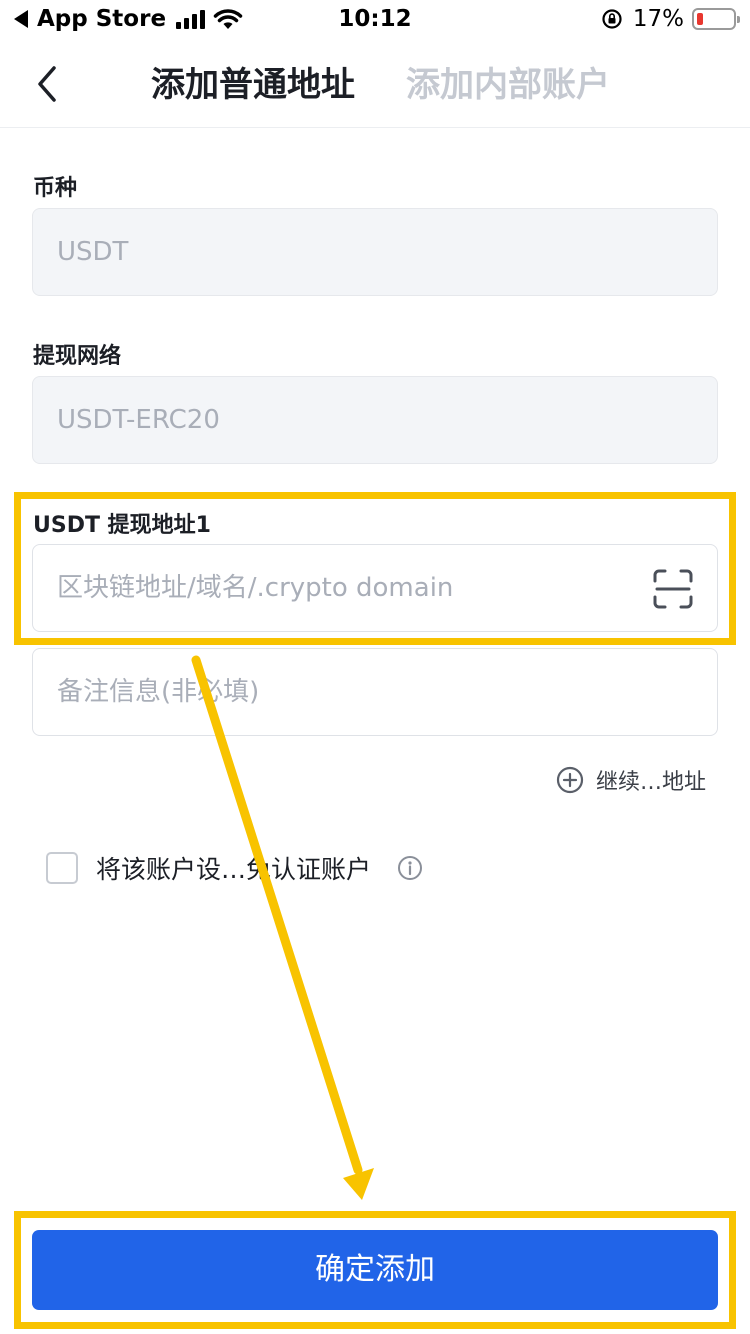 This screenshot has height=1334, width=750. I want to click on status-right: 17%, so click(670, 19).